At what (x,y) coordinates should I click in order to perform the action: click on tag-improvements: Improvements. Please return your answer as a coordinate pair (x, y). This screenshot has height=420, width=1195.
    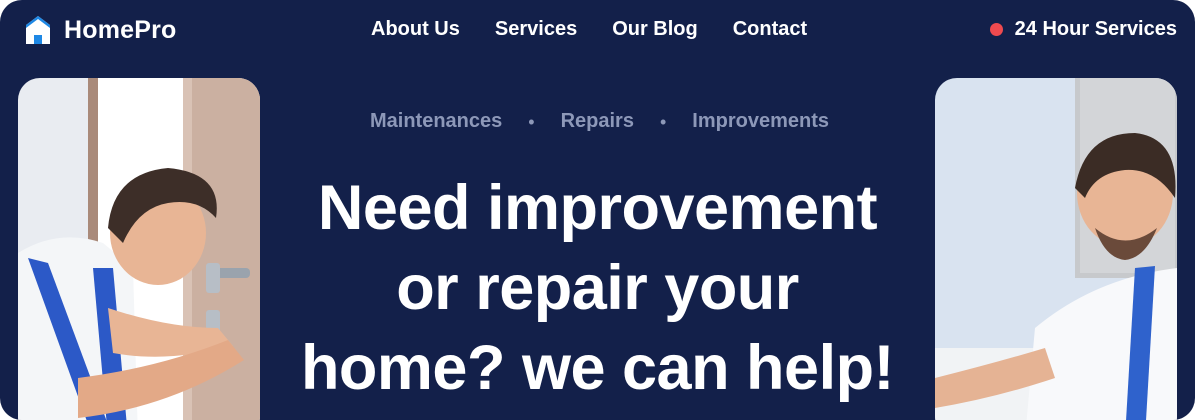
    Looking at the image, I should click on (760, 121).